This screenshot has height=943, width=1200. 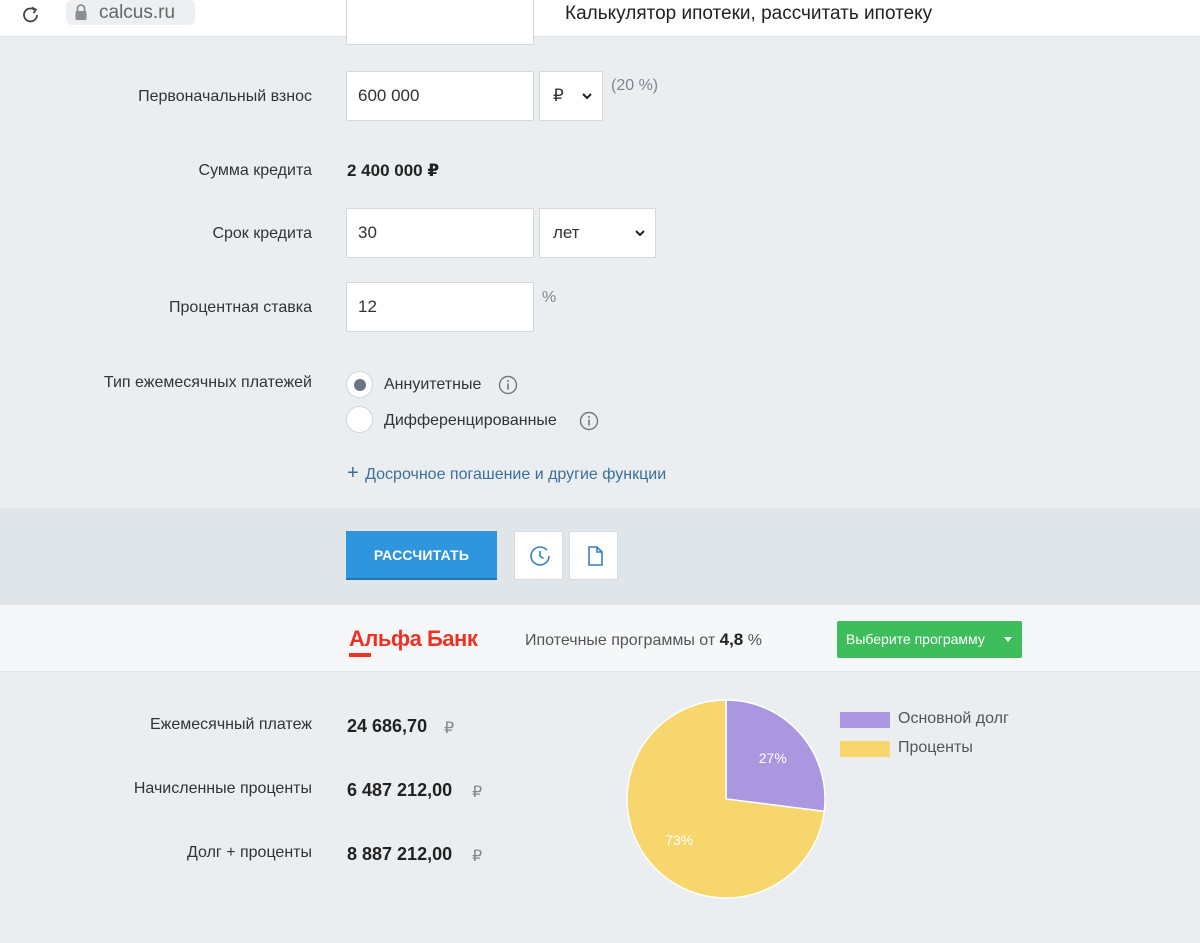 What do you see at coordinates (773, 758) in the screenshot?
I see `pie-label-principal: 27%` at bounding box center [773, 758].